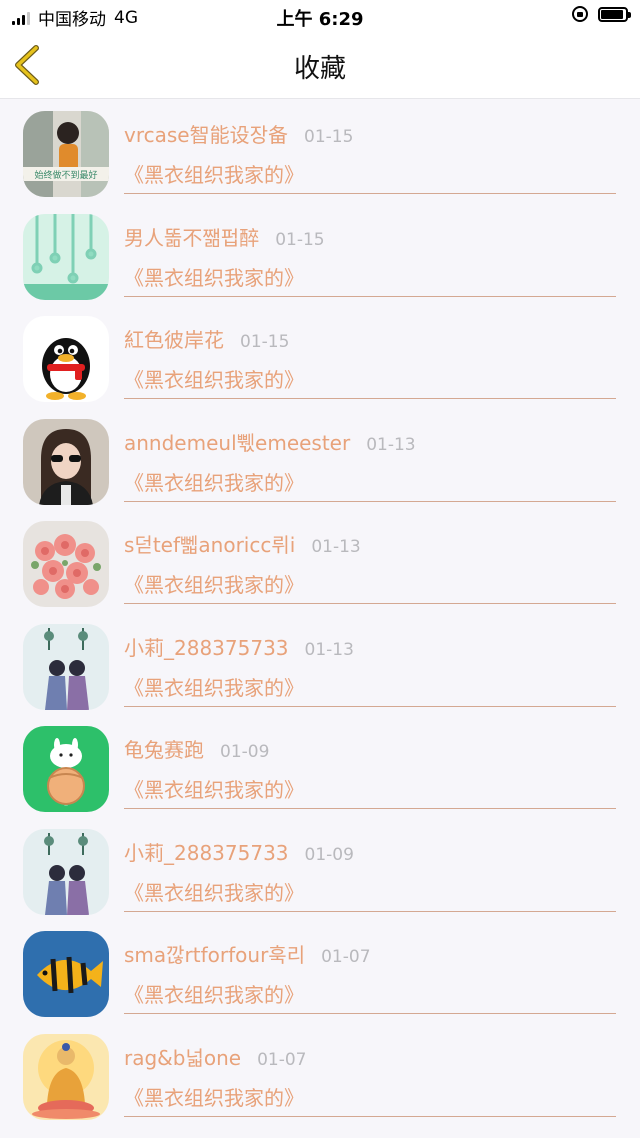 Image resolution: width=640 pixels, height=1138 pixels. What do you see at coordinates (580, 14) in the screenshot?
I see `orientation-lock-icon` at bounding box center [580, 14].